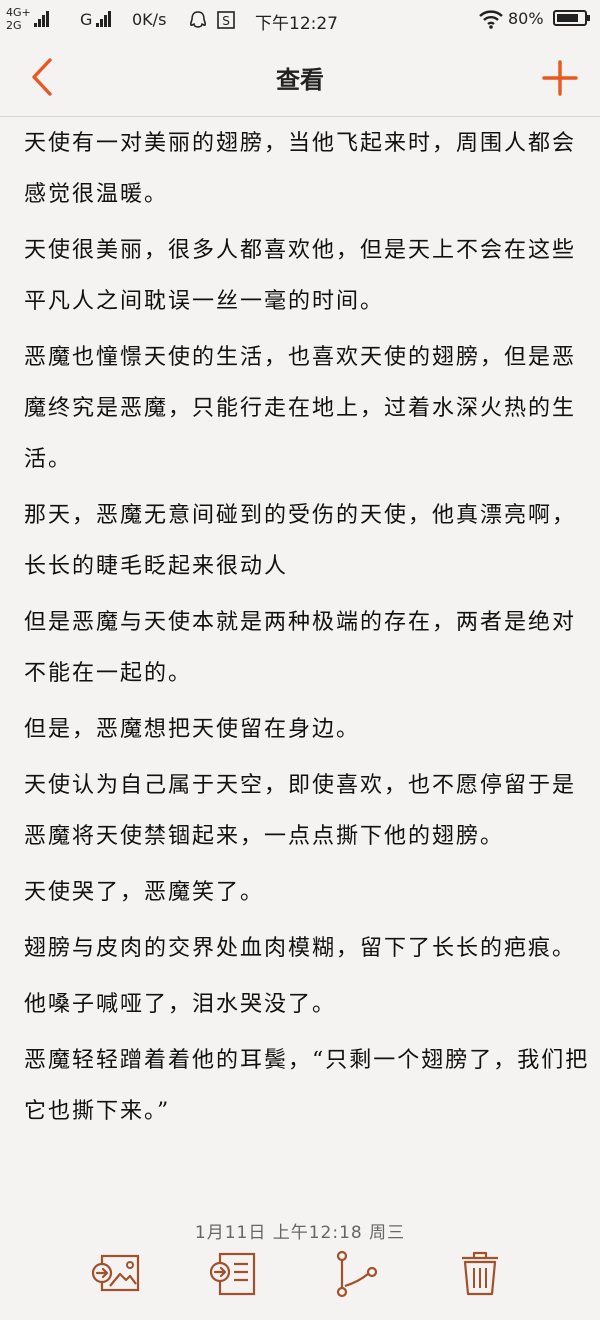 The height and width of the screenshot is (1320, 600). What do you see at coordinates (300, 648) in the screenshot?
I see `note-paragraph: 但是恶魔与天使本就是两种极端的存在，两者是绝对不能在一起的。` at bounding box center [300, 648].